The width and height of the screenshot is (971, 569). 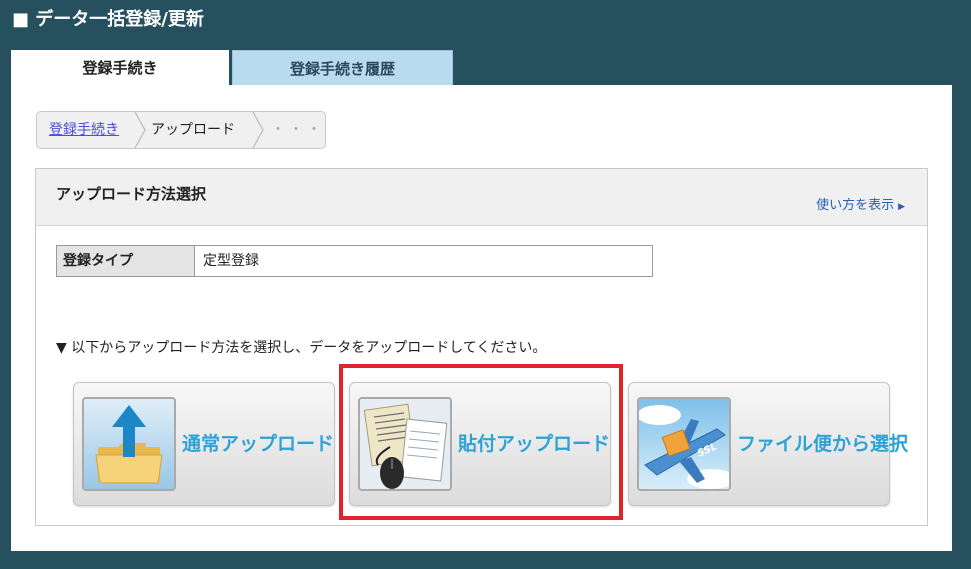 I want to click on breadcrumb-link-registration: 登録手続き, so click(x=84, y=130).